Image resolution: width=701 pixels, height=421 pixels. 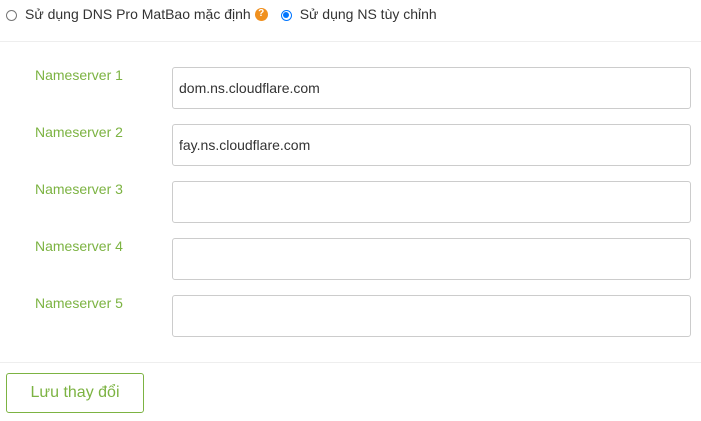 I want to click on dns-default-label: Sử dụng DNS Pro MatBao mặc định, so click(x=138, y=14).